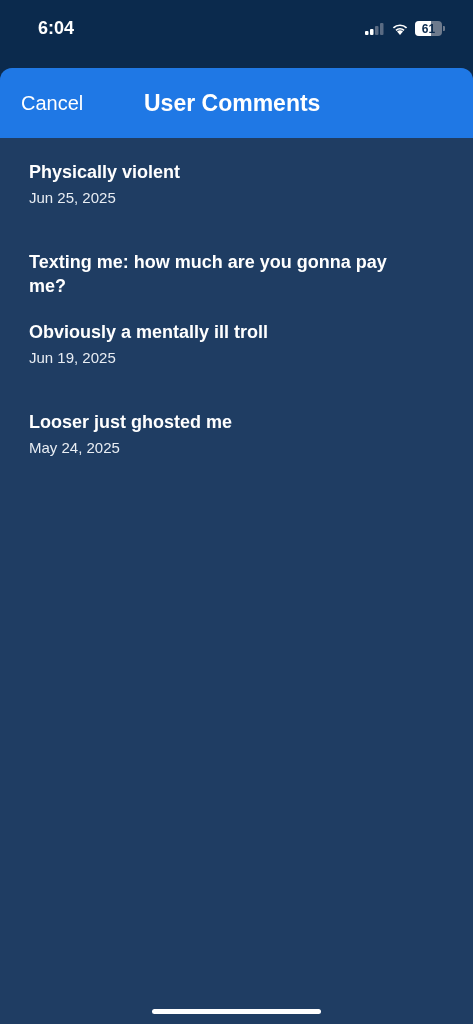 Image resolution: width=473 pixels, height=1024 pixels. What do you see at coordinates (208, 274) in the screenshot?
I see `comment-text: Texting me: how much are you gonna pay me?` at bounding box center [208, 274].